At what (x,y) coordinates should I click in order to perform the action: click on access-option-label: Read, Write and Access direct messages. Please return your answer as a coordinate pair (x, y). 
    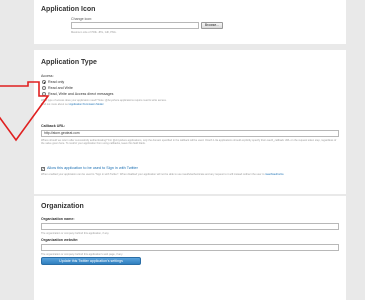
    Looking at the image, I should click on (81, 94).